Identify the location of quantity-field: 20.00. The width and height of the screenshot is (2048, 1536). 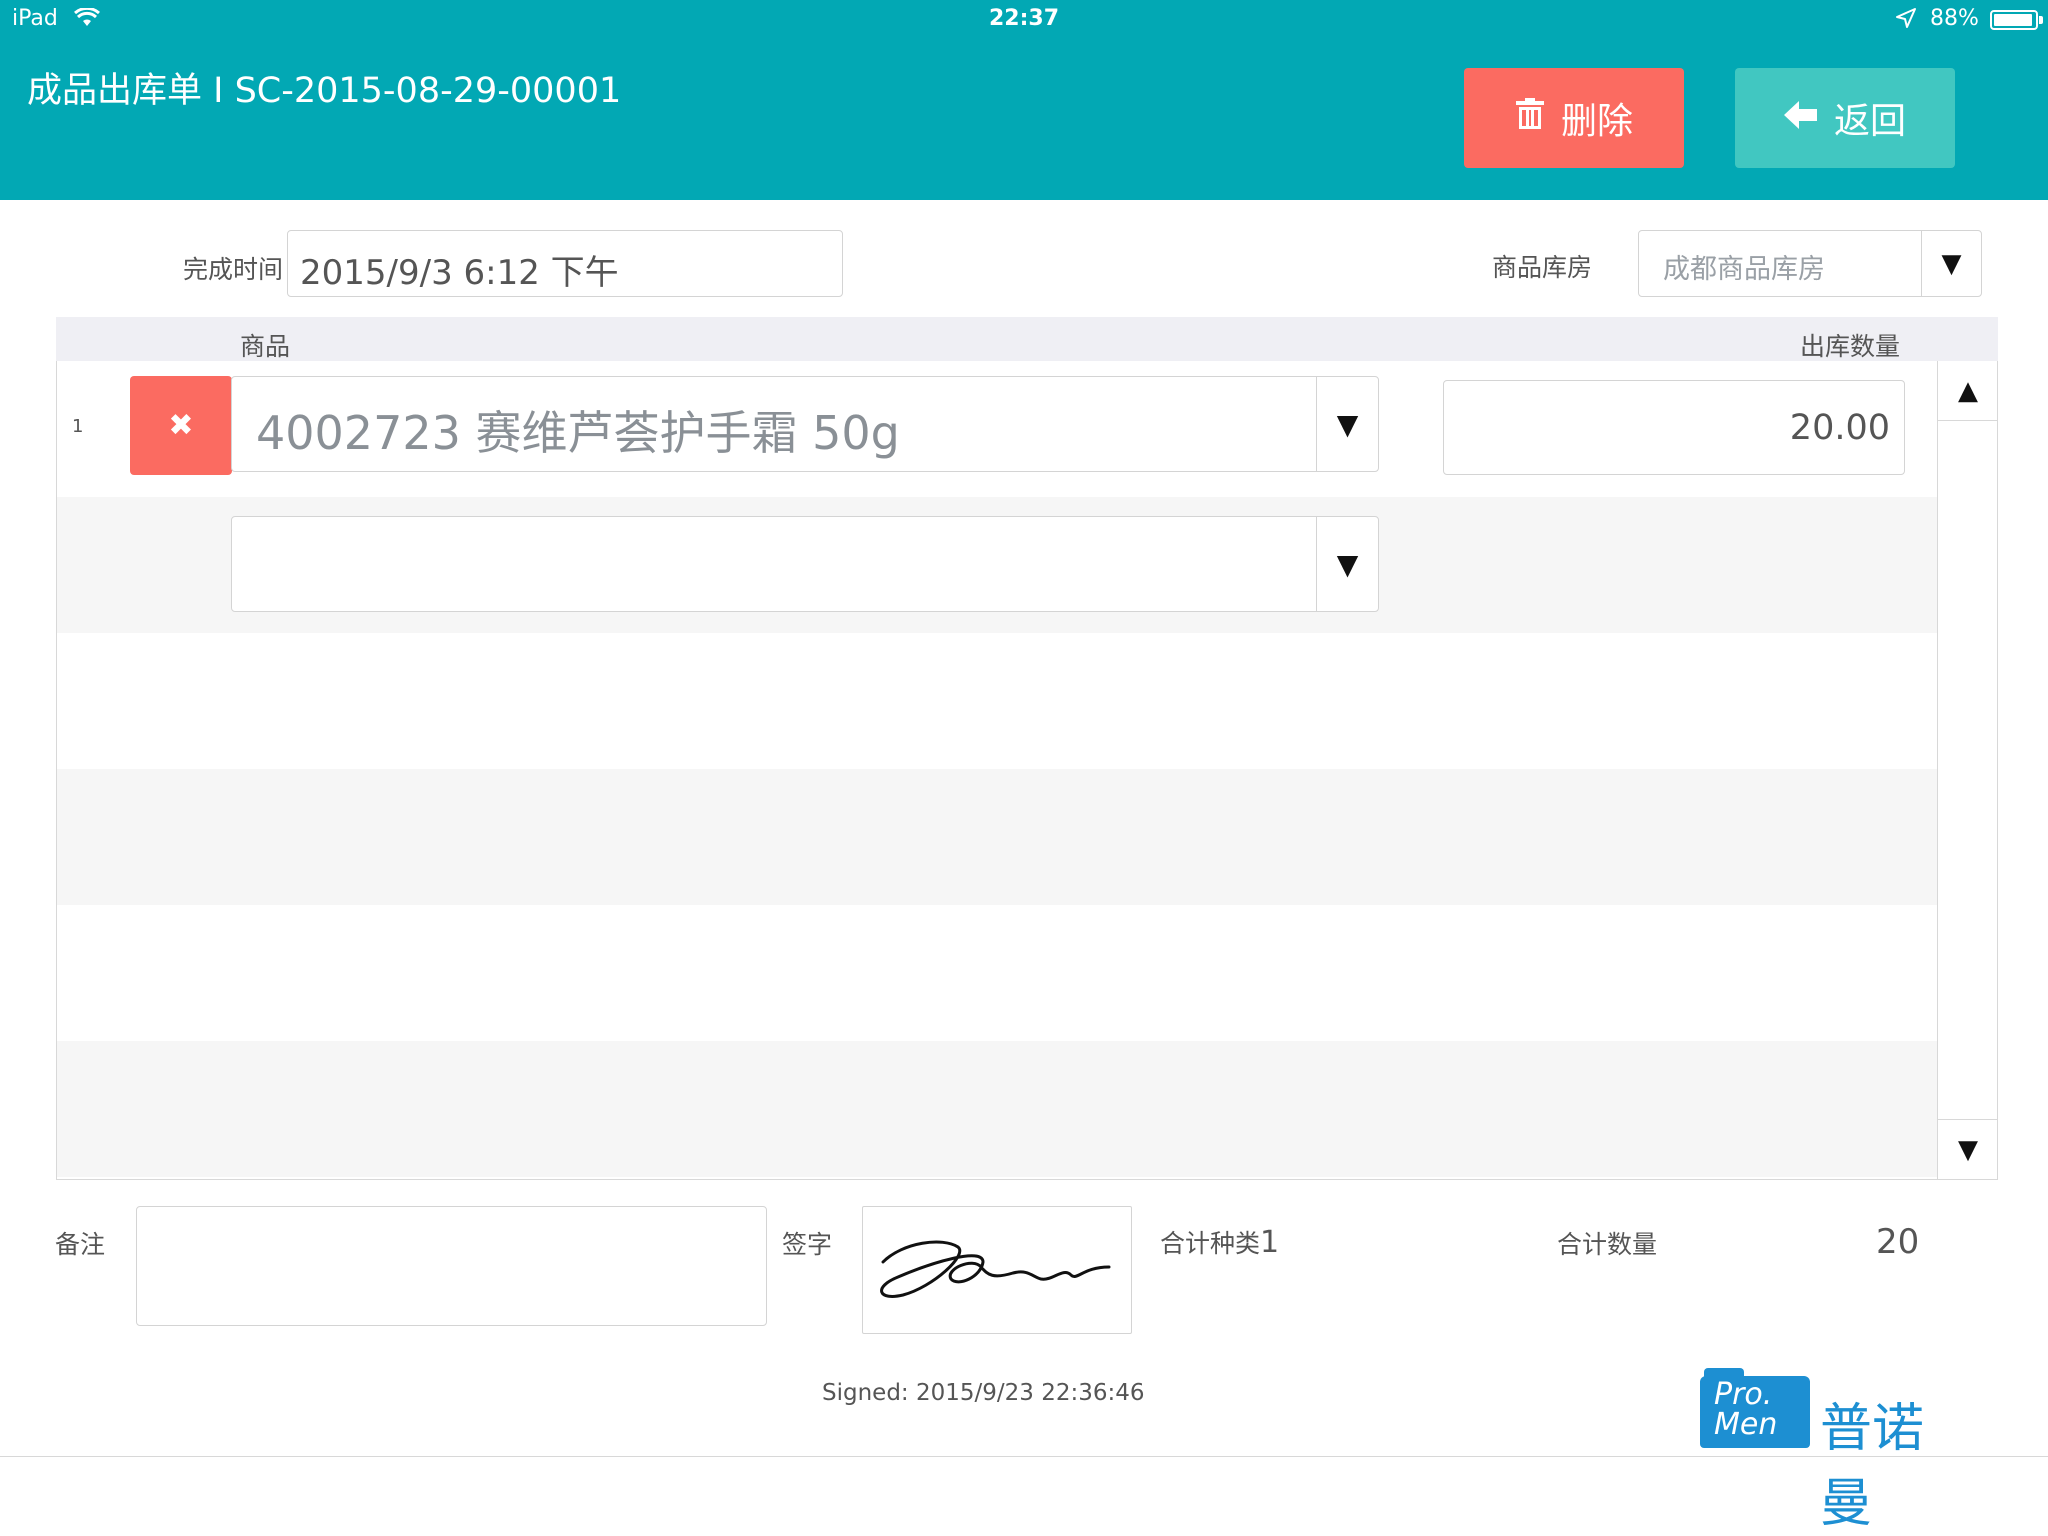
(1674, 427).